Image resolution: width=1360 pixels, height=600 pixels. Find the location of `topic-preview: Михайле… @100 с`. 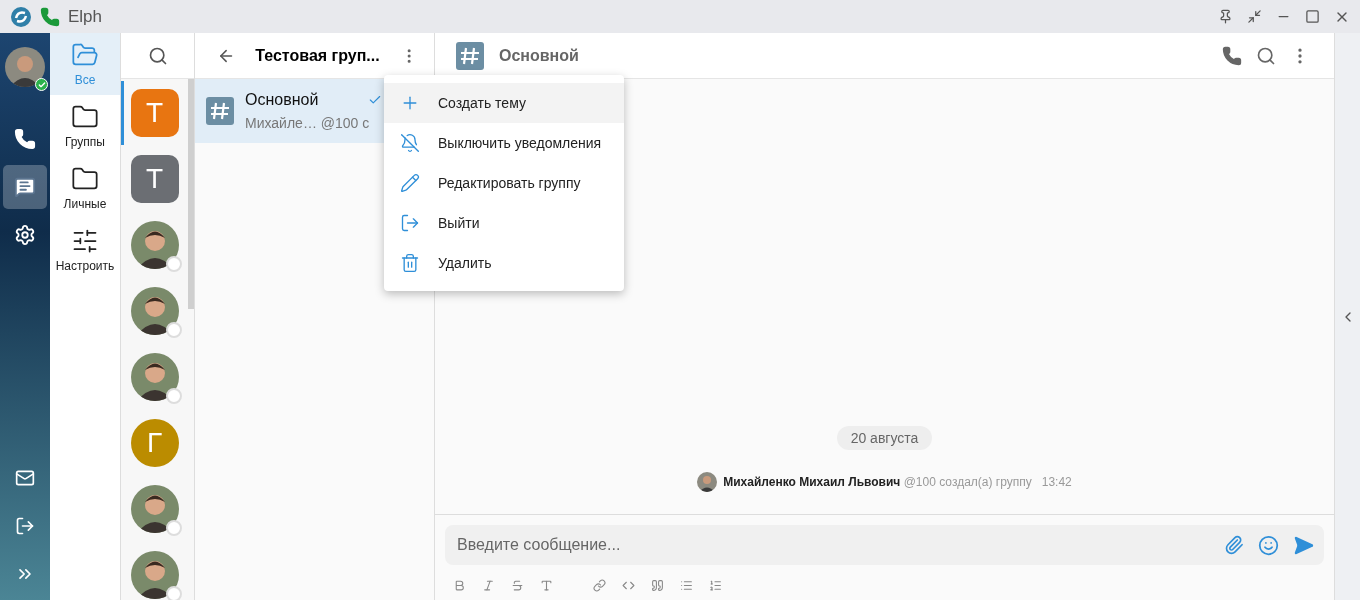

topic-preview: Михайле… @100 с is located at coordinates (308, 123).